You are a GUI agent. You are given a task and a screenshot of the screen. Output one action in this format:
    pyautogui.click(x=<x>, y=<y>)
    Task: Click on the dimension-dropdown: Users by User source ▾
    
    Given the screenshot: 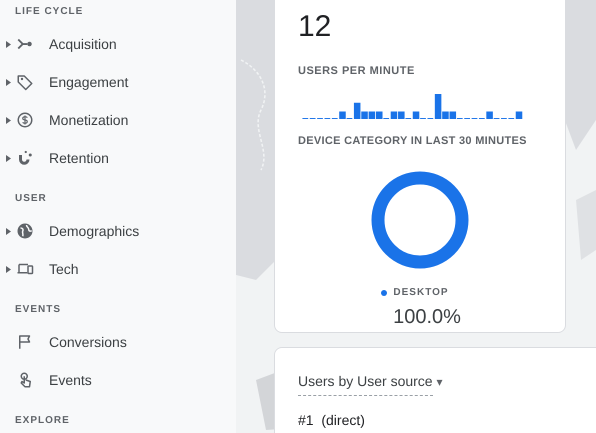 What is the action you would take?
    pyautogui.click(x=370, y=383)
    